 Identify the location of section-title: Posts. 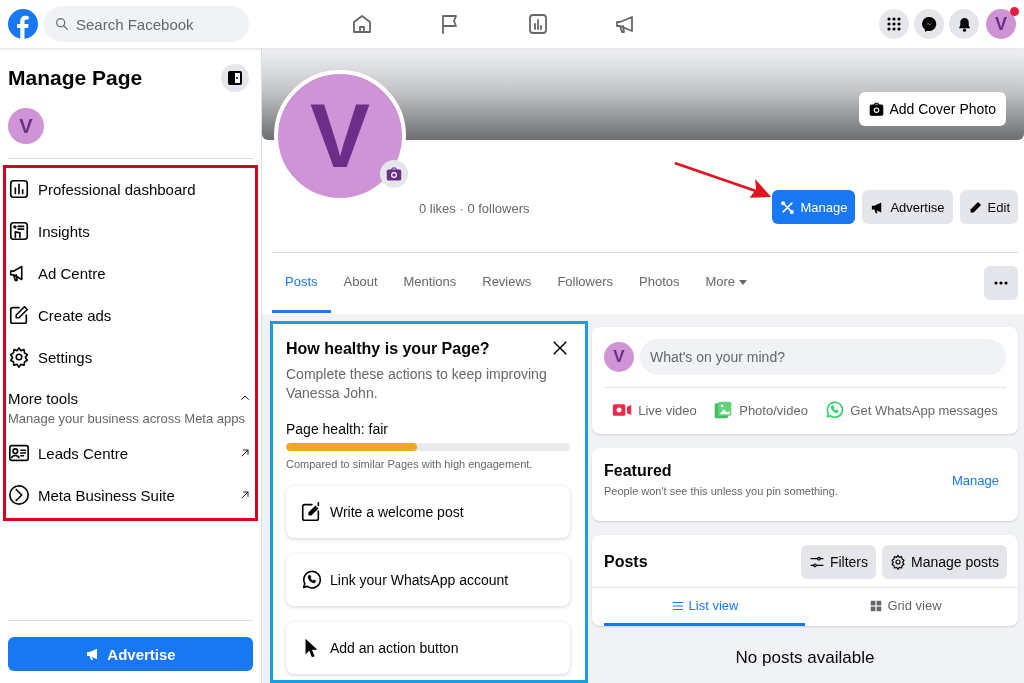
(626, 562).